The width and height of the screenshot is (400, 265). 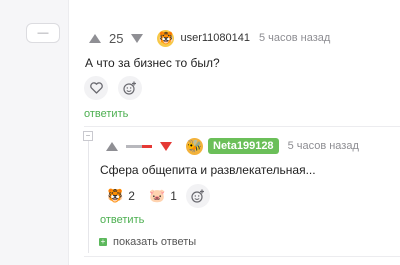 I want to click on like-button, so click(x=96, y=88).